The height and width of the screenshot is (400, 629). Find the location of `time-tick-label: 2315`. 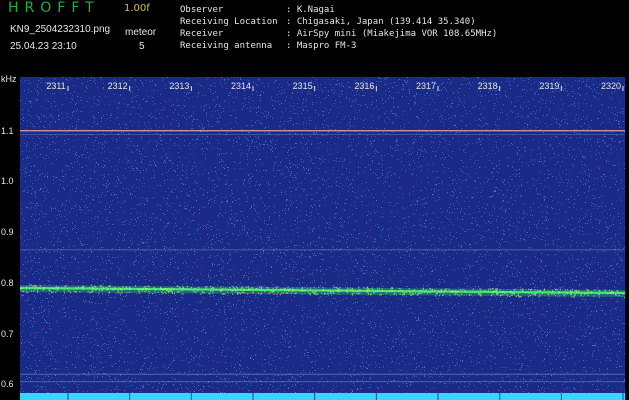

time-tick-label: 2315 is located at coordinates (303, 86).